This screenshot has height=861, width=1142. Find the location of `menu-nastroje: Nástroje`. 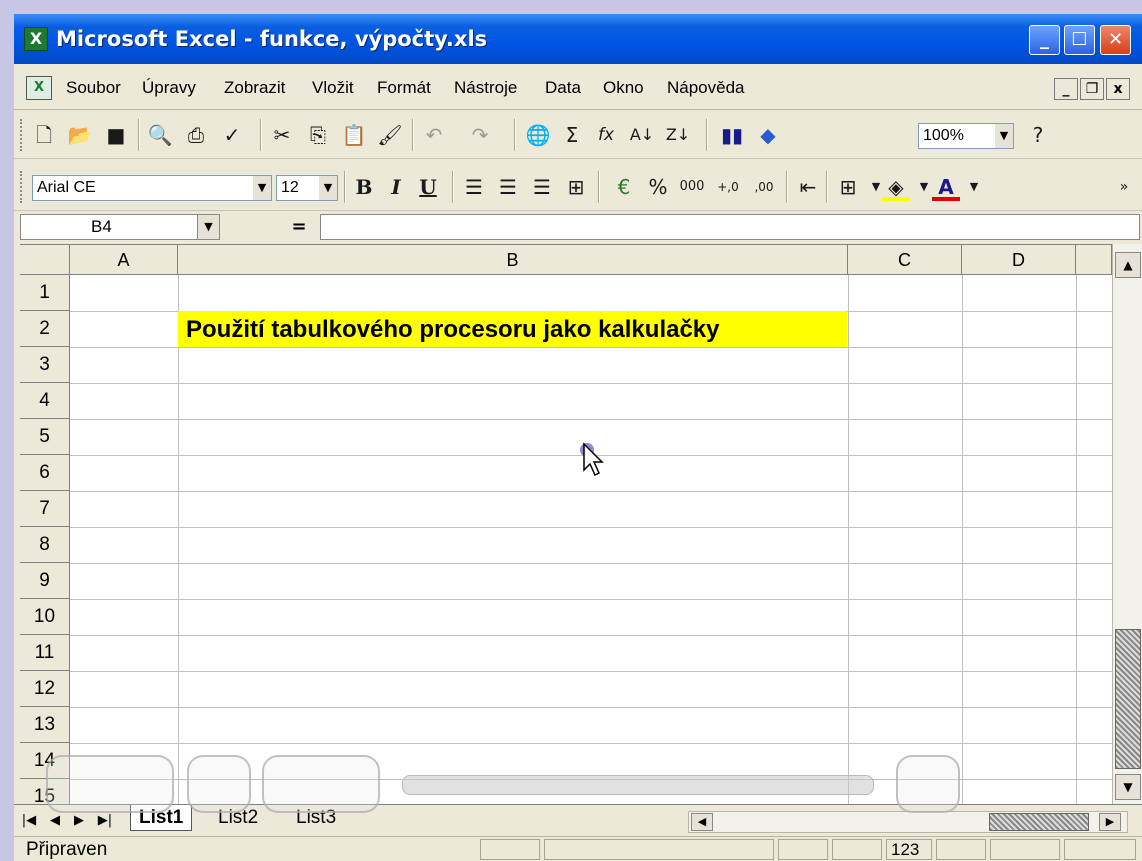

menu-nastroje: Nástroje is located at coordinates (485, 88).